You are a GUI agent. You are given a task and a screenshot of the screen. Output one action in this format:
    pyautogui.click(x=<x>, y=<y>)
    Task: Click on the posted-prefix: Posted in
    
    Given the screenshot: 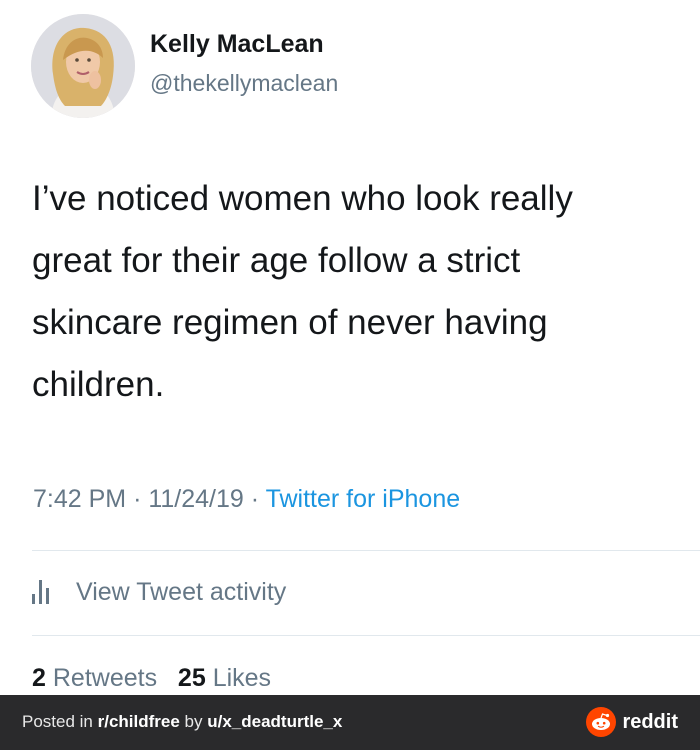 What is the action you would take?
    pyautogui.click(x=60, y=721)
    